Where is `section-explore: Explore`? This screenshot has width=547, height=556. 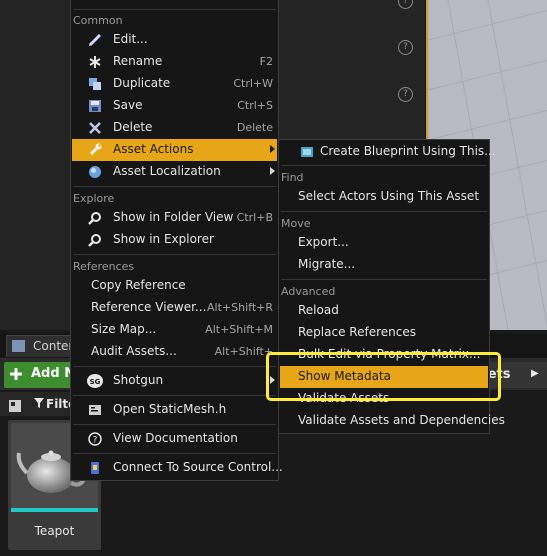 section-explore: Explore is located at coordinates (94, 198).